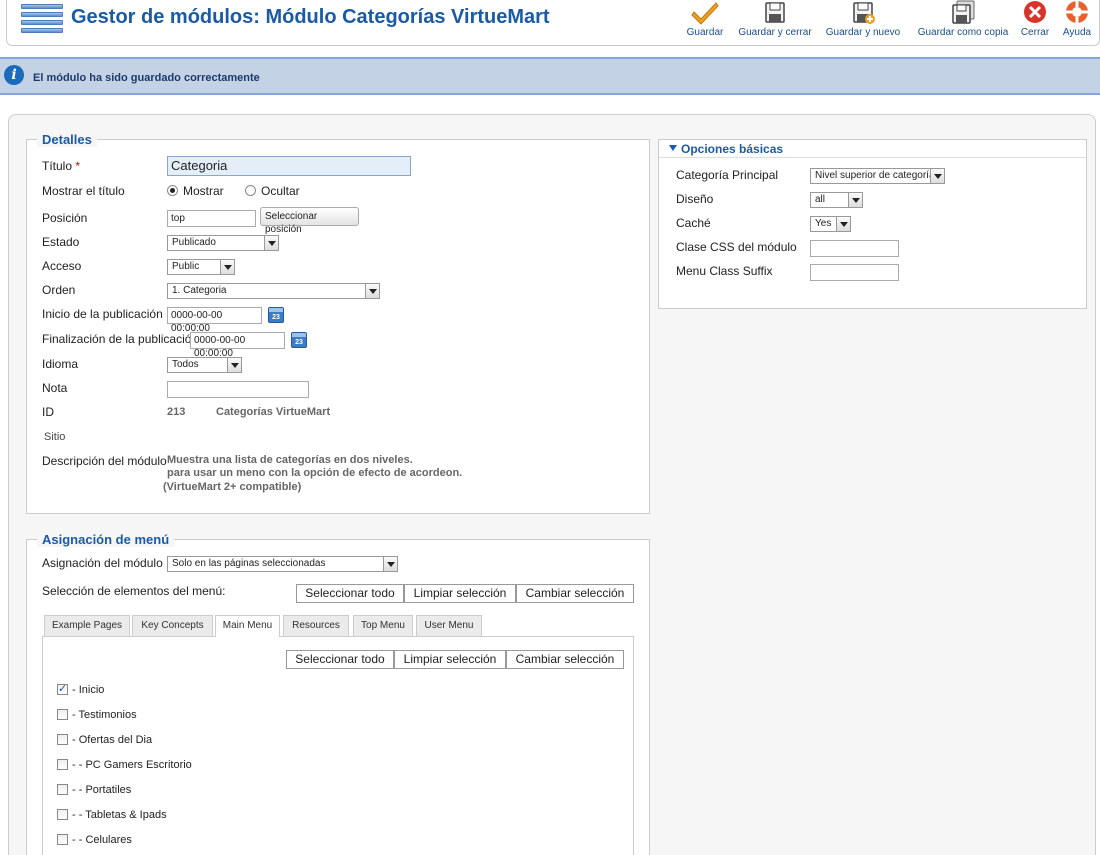 The width and height of the screenshot is (1100, 855). Describe the element at coordinates (695, 199) in the screenshot. I see `layout-label: Diseño` at that location.